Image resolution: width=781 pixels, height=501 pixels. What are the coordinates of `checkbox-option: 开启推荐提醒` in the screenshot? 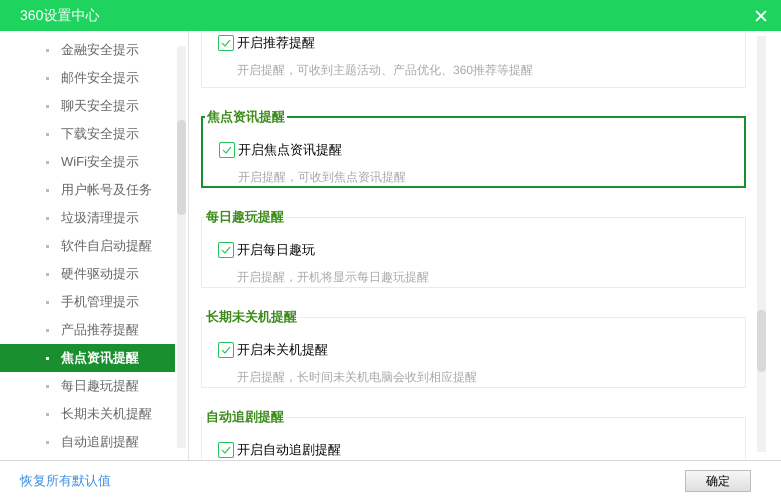 It's located at (473, 42).